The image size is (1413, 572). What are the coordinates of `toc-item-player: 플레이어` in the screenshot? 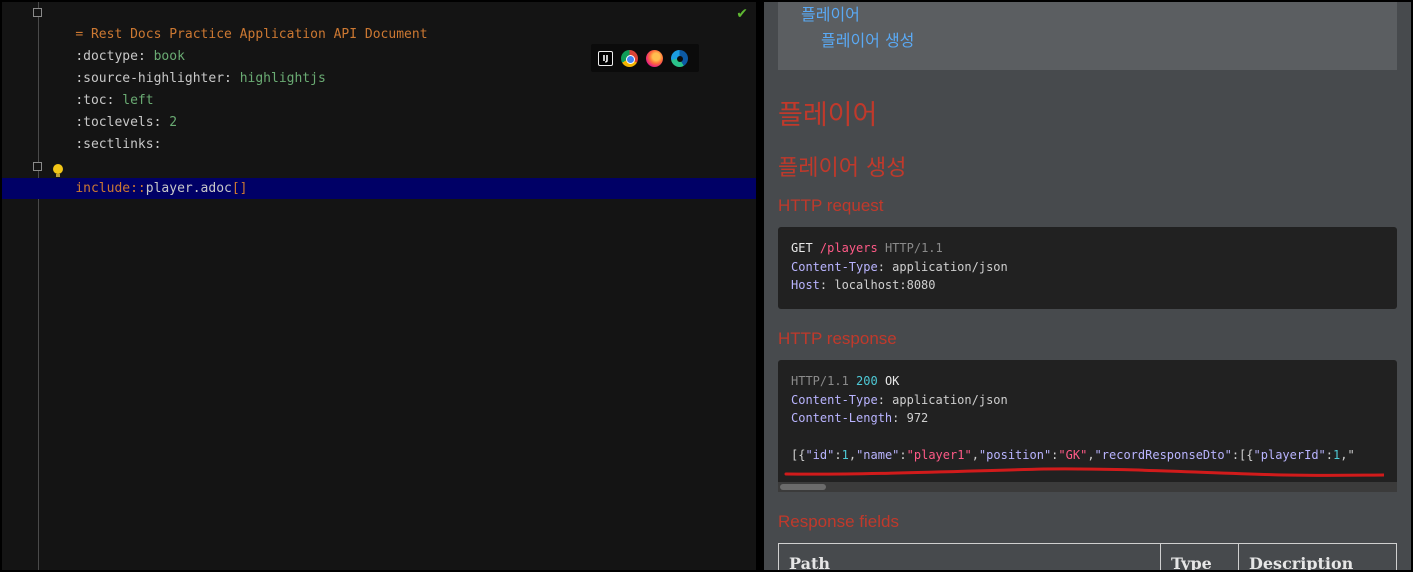 It's located at (830, 13).